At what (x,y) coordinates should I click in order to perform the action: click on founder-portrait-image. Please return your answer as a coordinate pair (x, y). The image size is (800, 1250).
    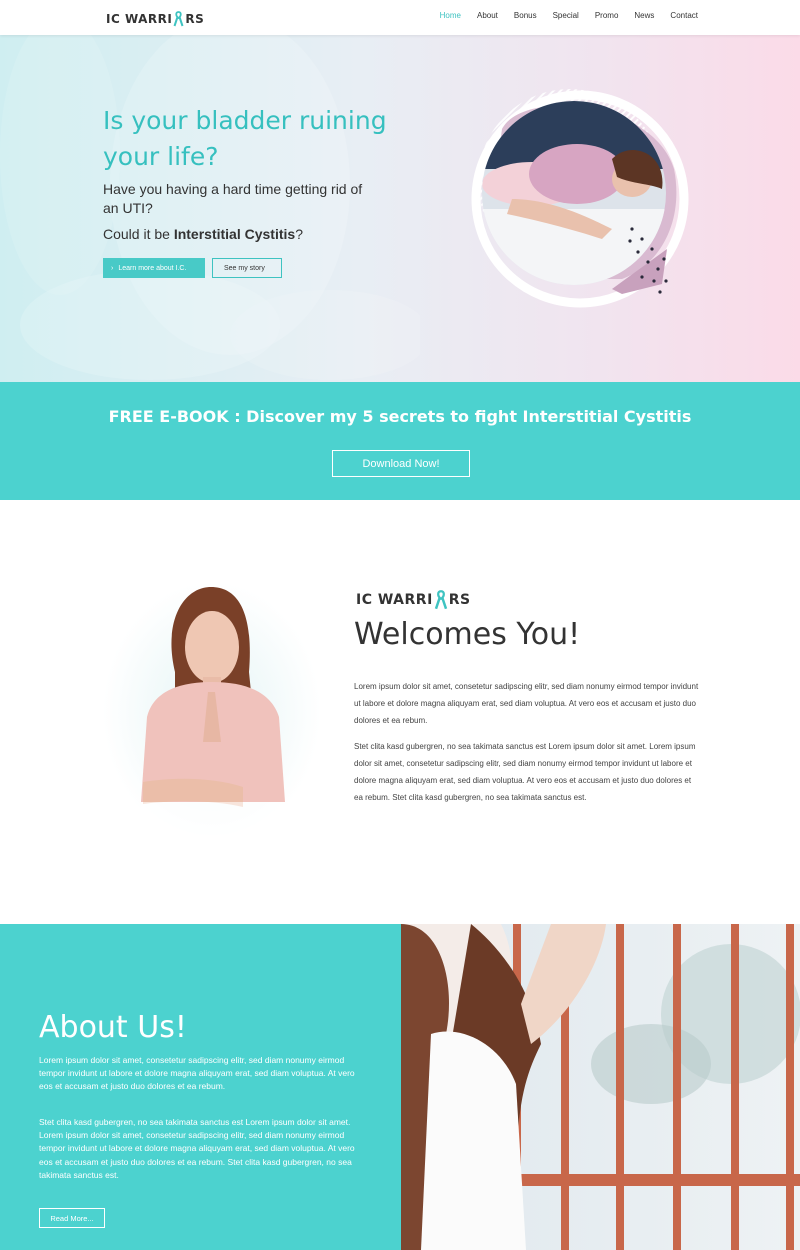
    Looking at the image, I should click on (212, 712).